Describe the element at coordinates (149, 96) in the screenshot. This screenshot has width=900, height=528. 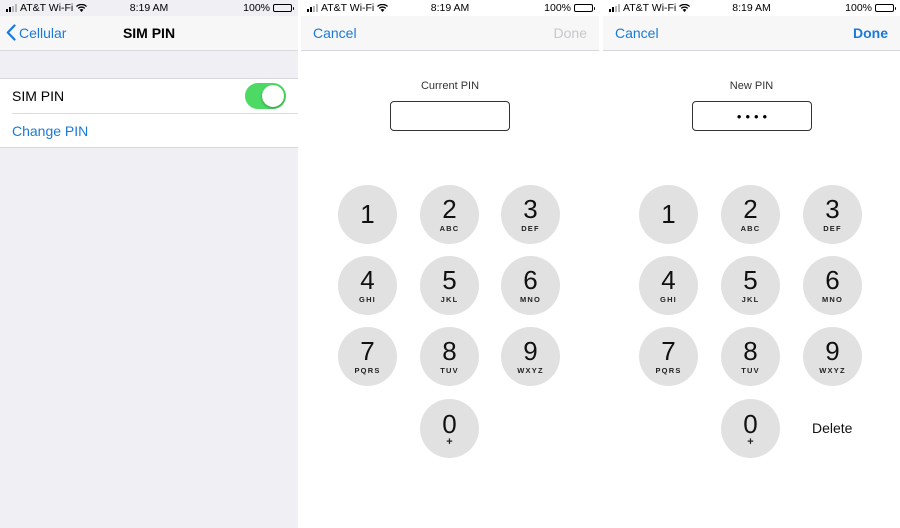
I see `sim-pin-row: SIM PIN` at that location.